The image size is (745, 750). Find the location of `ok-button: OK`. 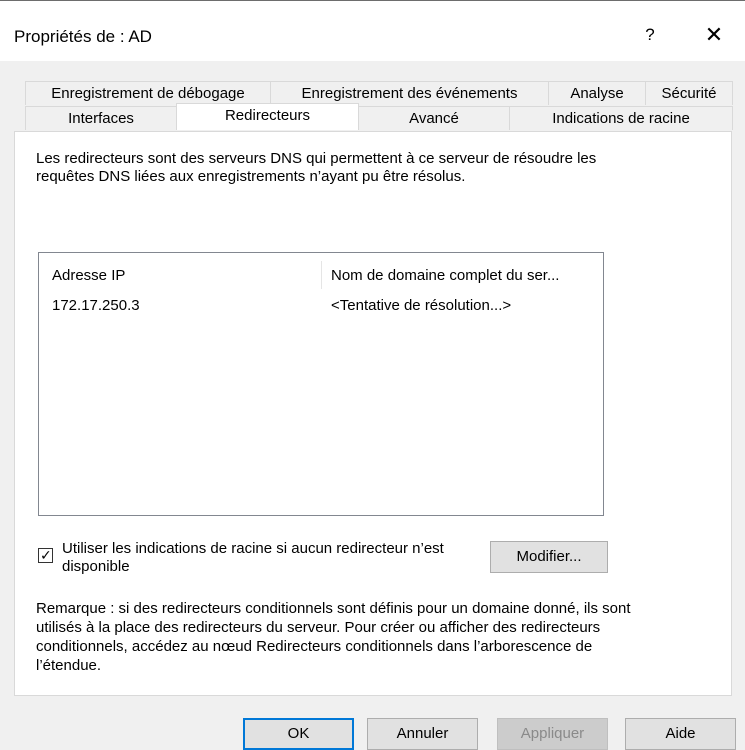

ok-button: OK is located at coordinates (298, 734).